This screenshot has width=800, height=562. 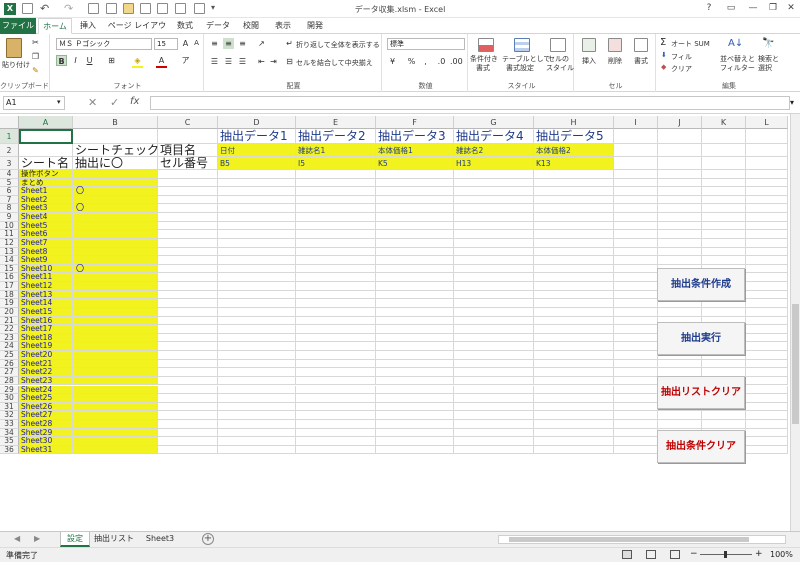 What do you see at coordinates (336, 407) in the screenshot?
I see `cell-E31` at bounding box center [336, 407].